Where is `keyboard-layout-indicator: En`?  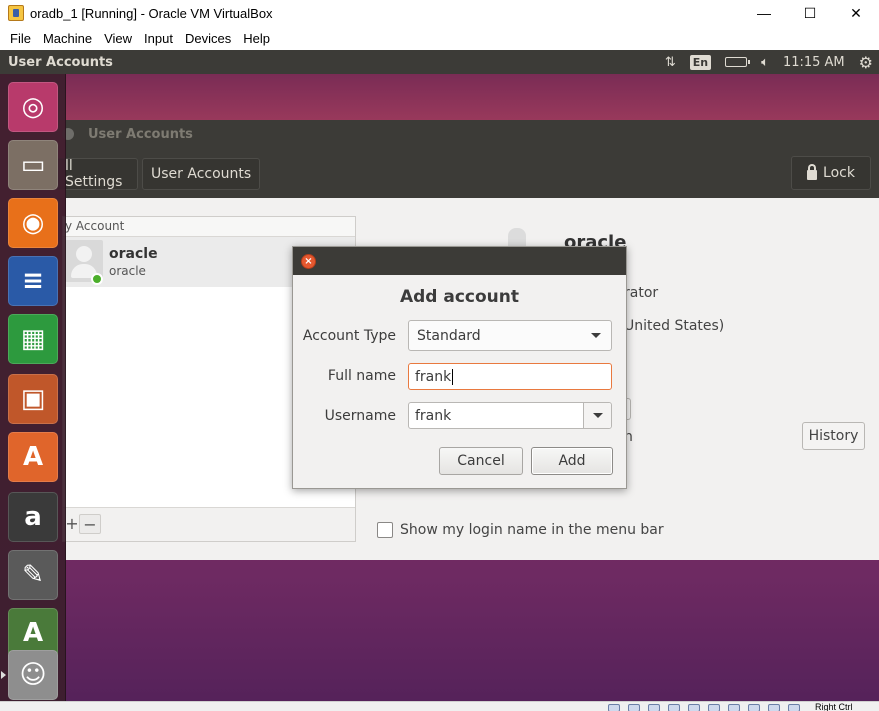
keyboard-layout-indicator: En is located at coordinates (700, 62).